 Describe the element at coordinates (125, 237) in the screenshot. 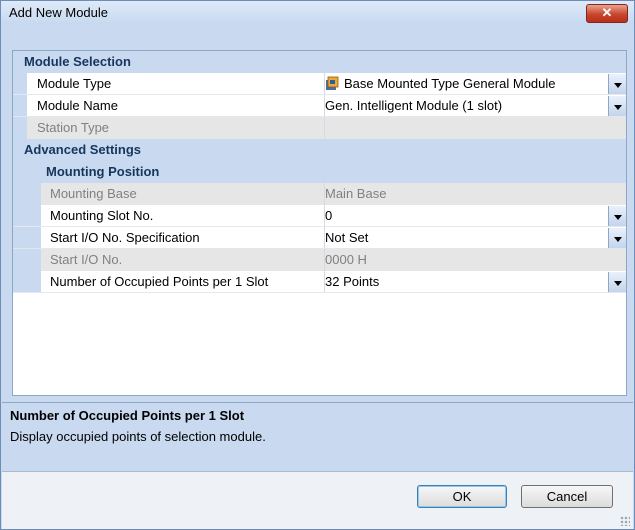

I see `start-io-spec-label: Start I/O No. Specification` at that location.